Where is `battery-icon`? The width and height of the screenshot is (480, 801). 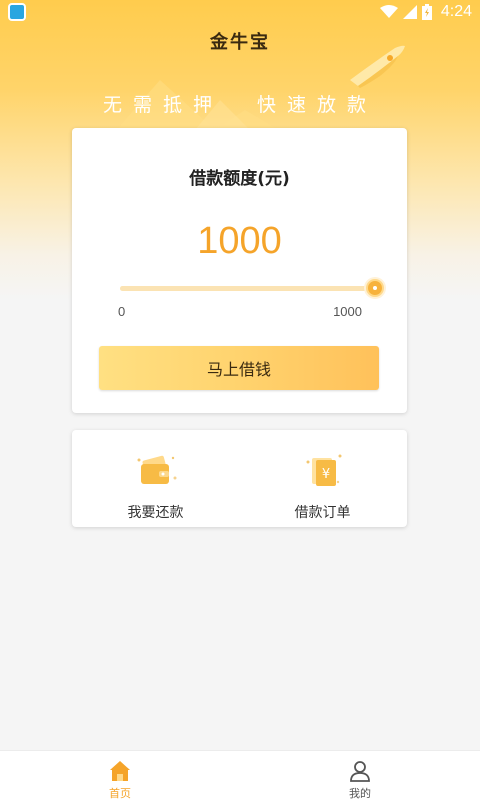
battery-icon is located at coordinates (426, 12).